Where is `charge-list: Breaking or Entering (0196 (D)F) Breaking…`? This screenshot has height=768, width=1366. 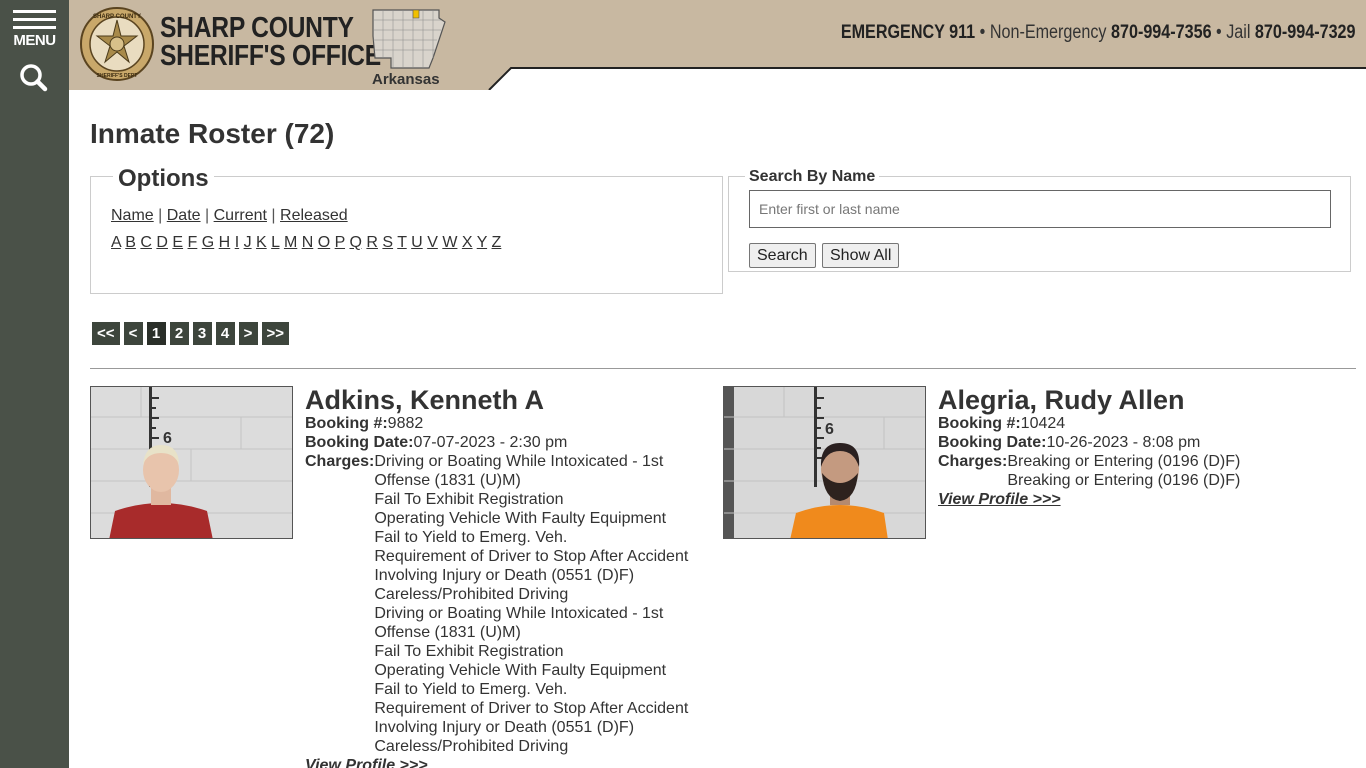 charge-list: Breaking or Entering (0196 (D)F) Breaking… is located at coordinates (1167, 471).